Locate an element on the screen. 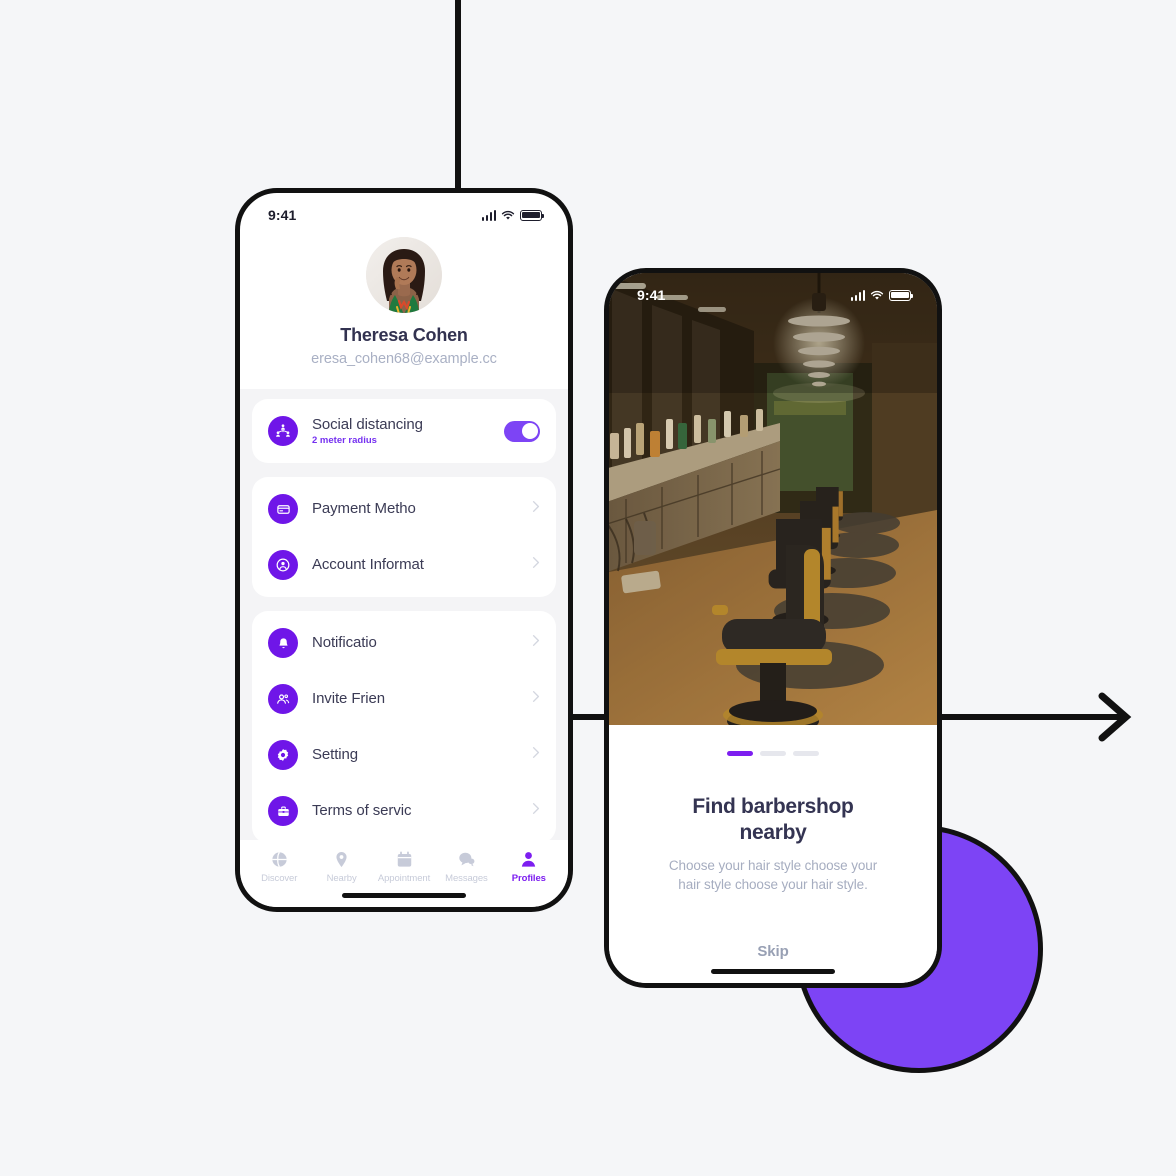 Image resolution: width=1176 pixels, height=1176 pixels. settings-card: Social distancing 2 meter radius is located at coordinates (404, 431).